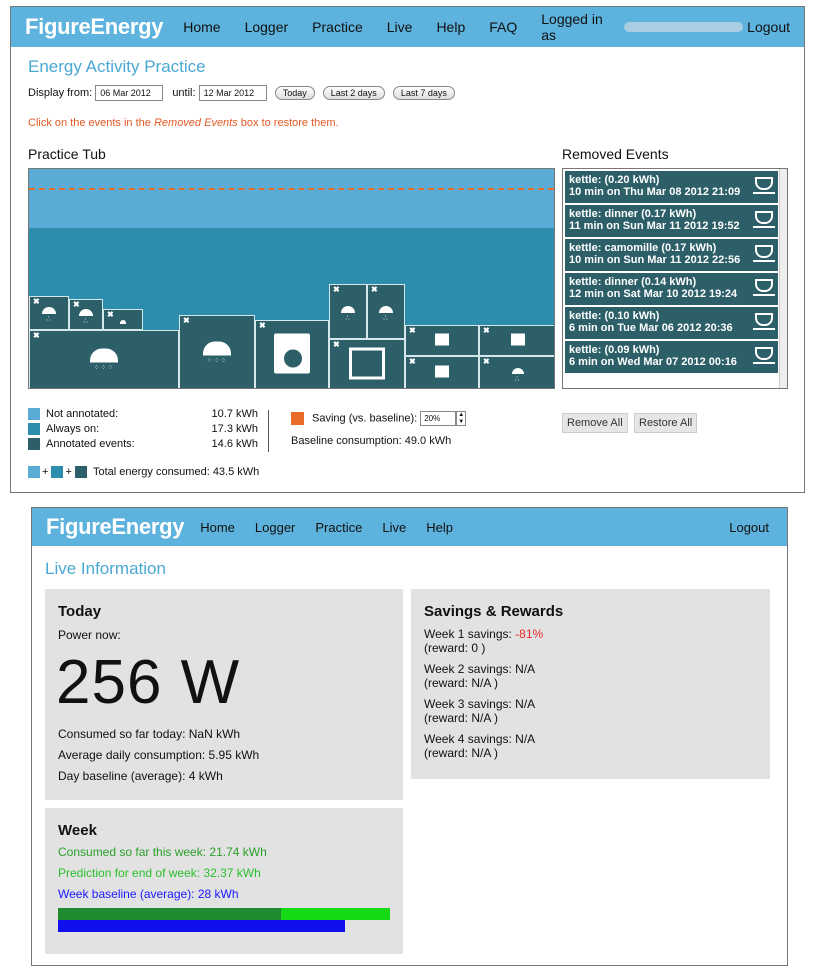 The image size is (815, 971). What do you see at coordinates (159, 755) in the screenshot?
I see `average-daily-consumption: Average daily consumption: 5.95 kWh` at bounding box center [159, 755].